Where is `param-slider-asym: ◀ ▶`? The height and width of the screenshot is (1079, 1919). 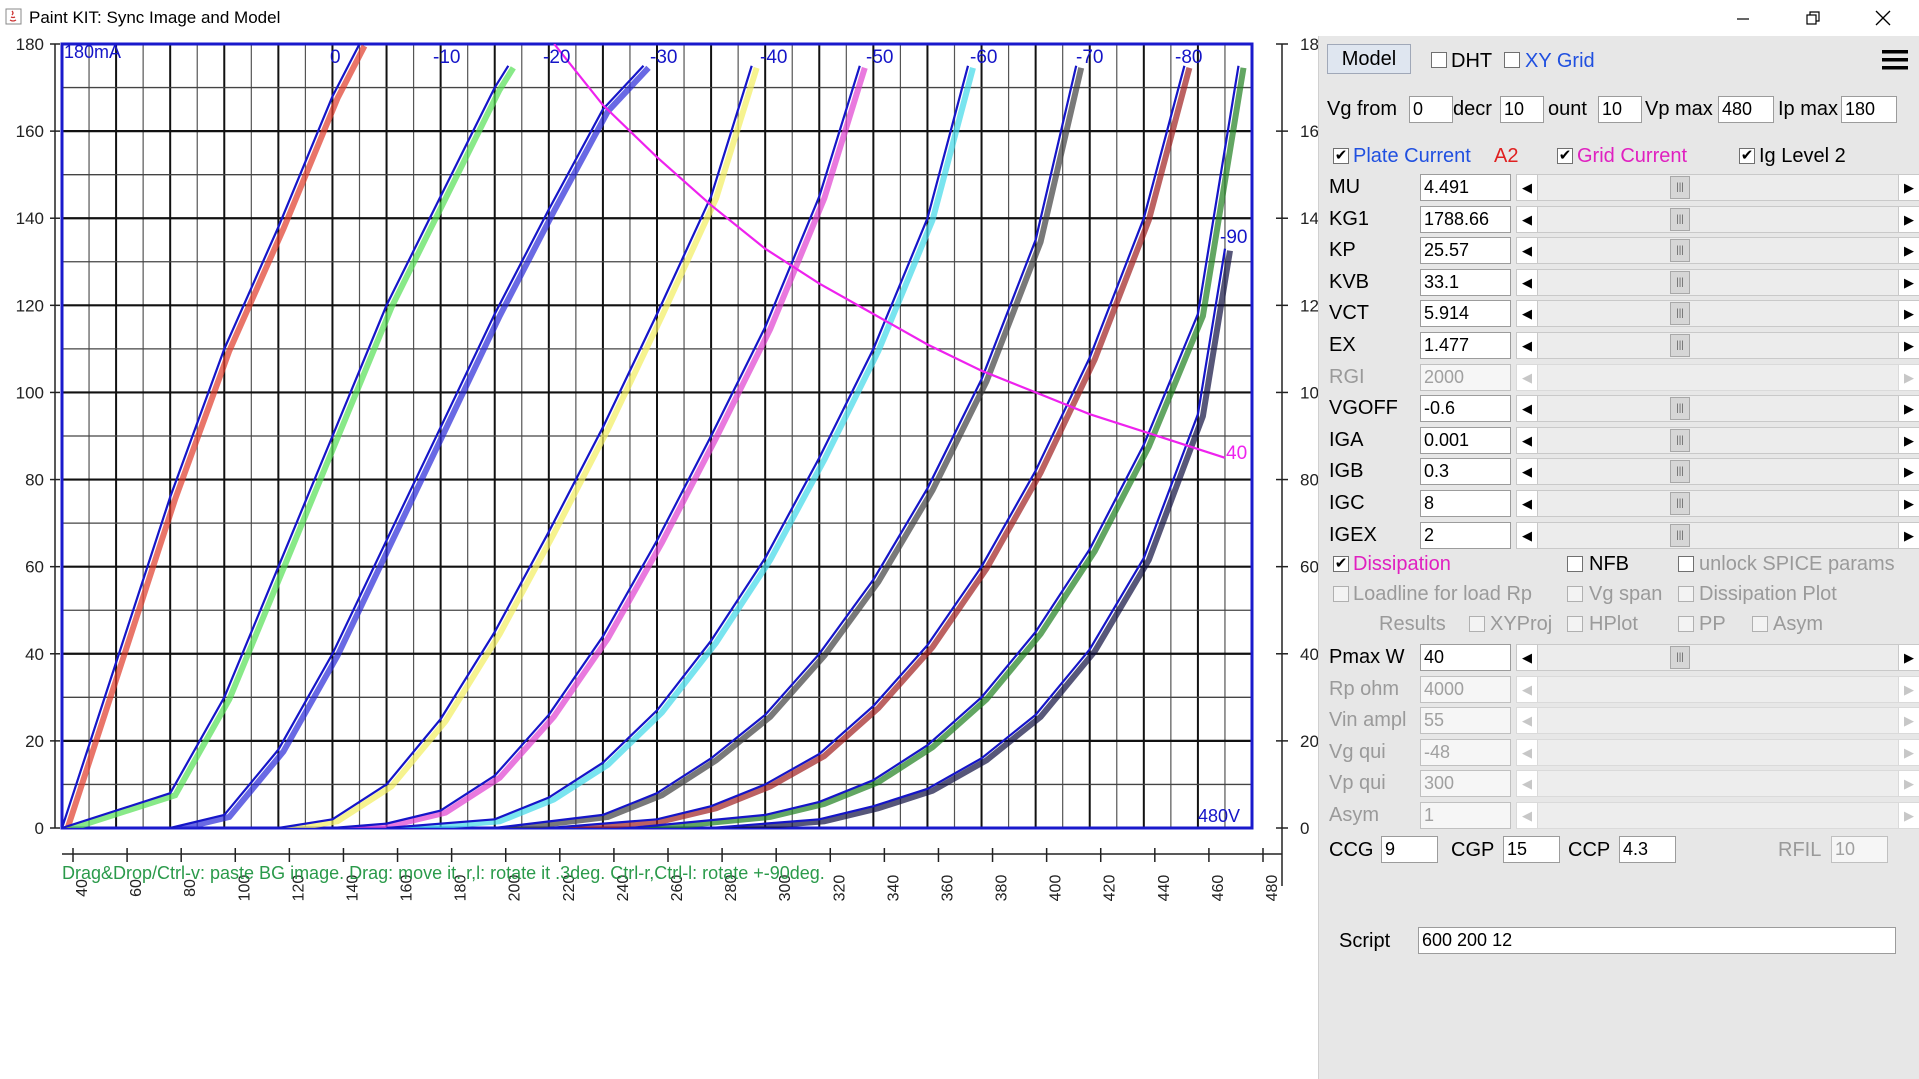 param-slider-asym: ◀ ▶ is located at coordinates (1717, 815).